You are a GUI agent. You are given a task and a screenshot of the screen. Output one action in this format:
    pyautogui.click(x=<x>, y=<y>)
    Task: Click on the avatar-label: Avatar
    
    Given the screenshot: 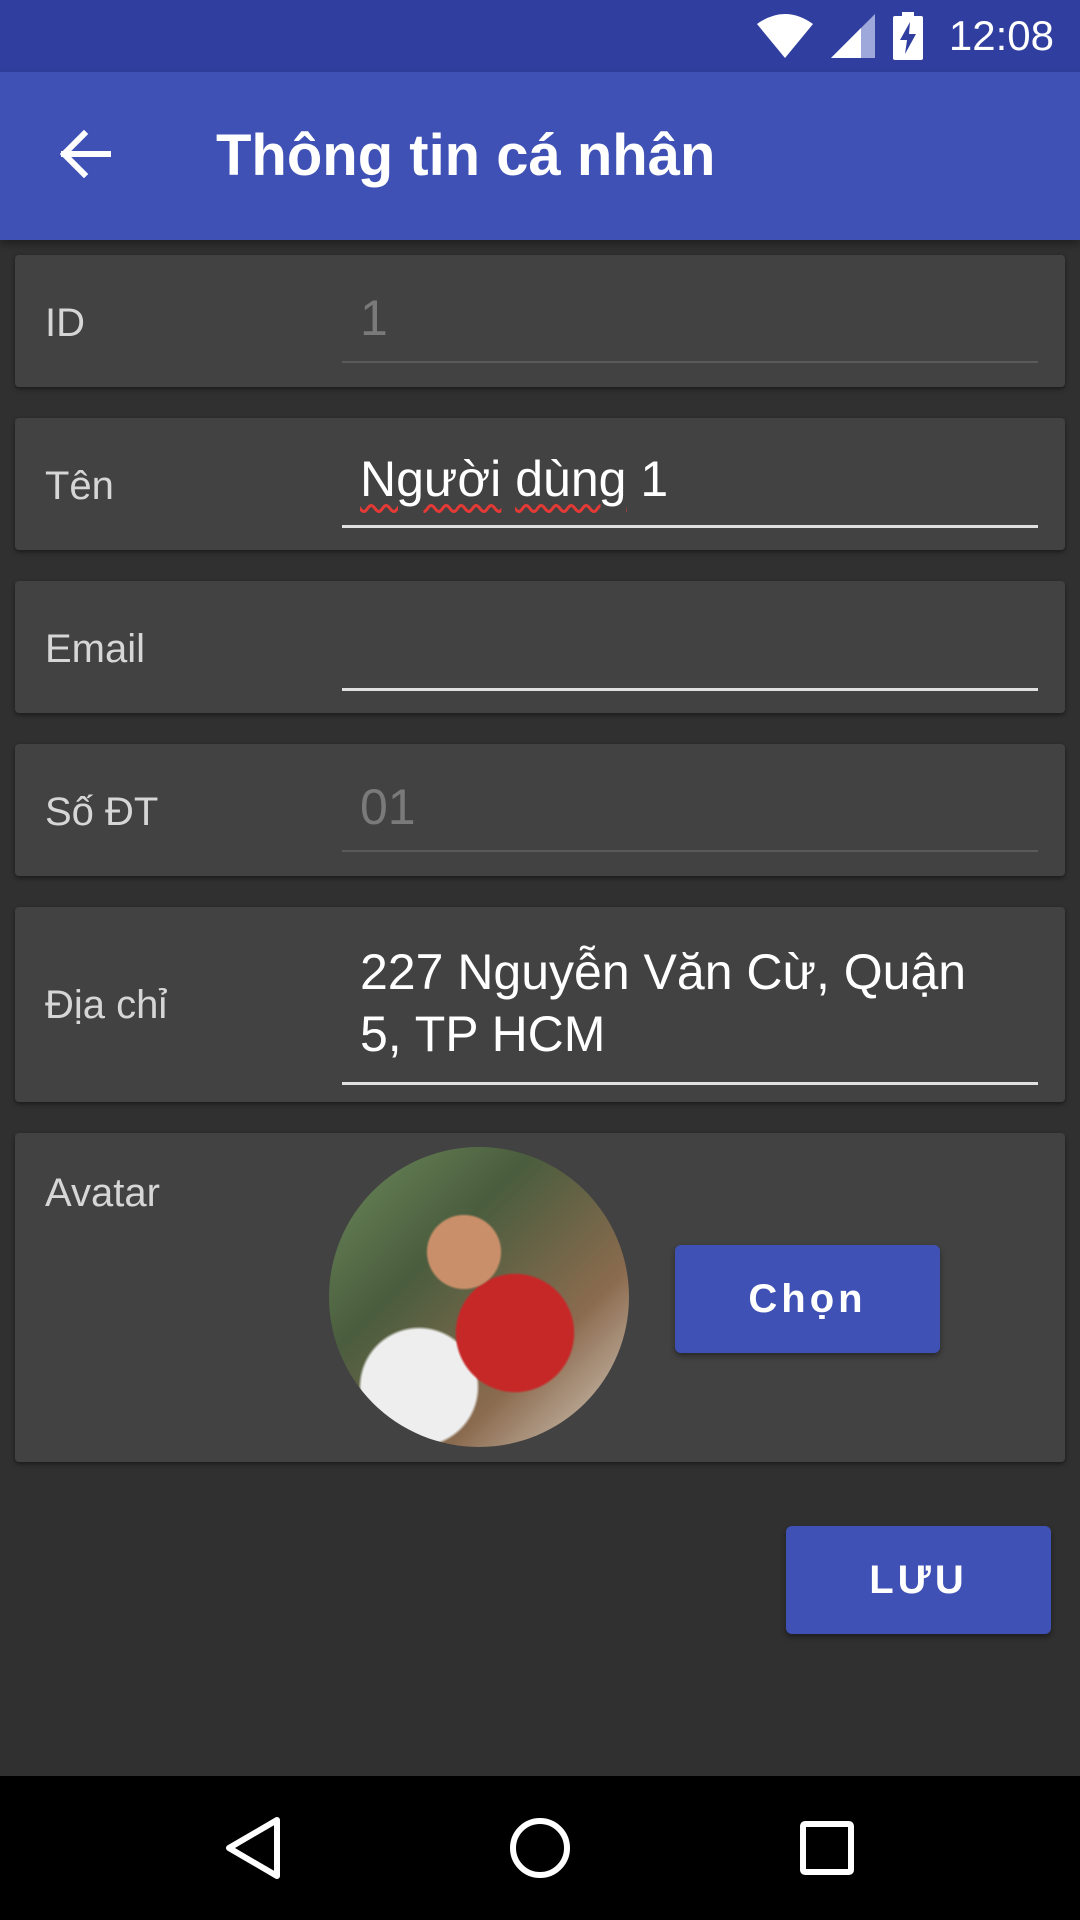 What is the action you would take?
    pyautogui.click(x=102, y=1193)
    